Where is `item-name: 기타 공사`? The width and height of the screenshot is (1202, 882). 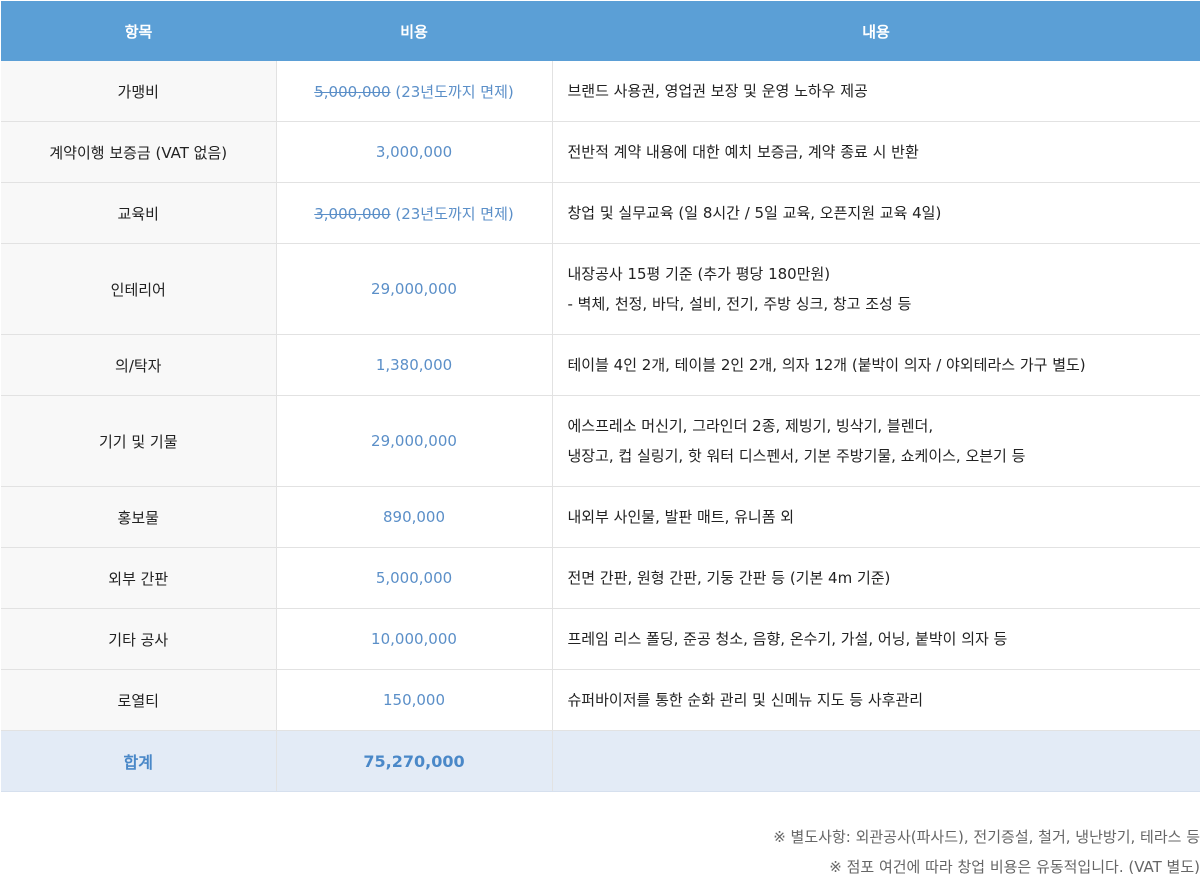 item-name: 기타 공사 is located at coordinates (139, 639).